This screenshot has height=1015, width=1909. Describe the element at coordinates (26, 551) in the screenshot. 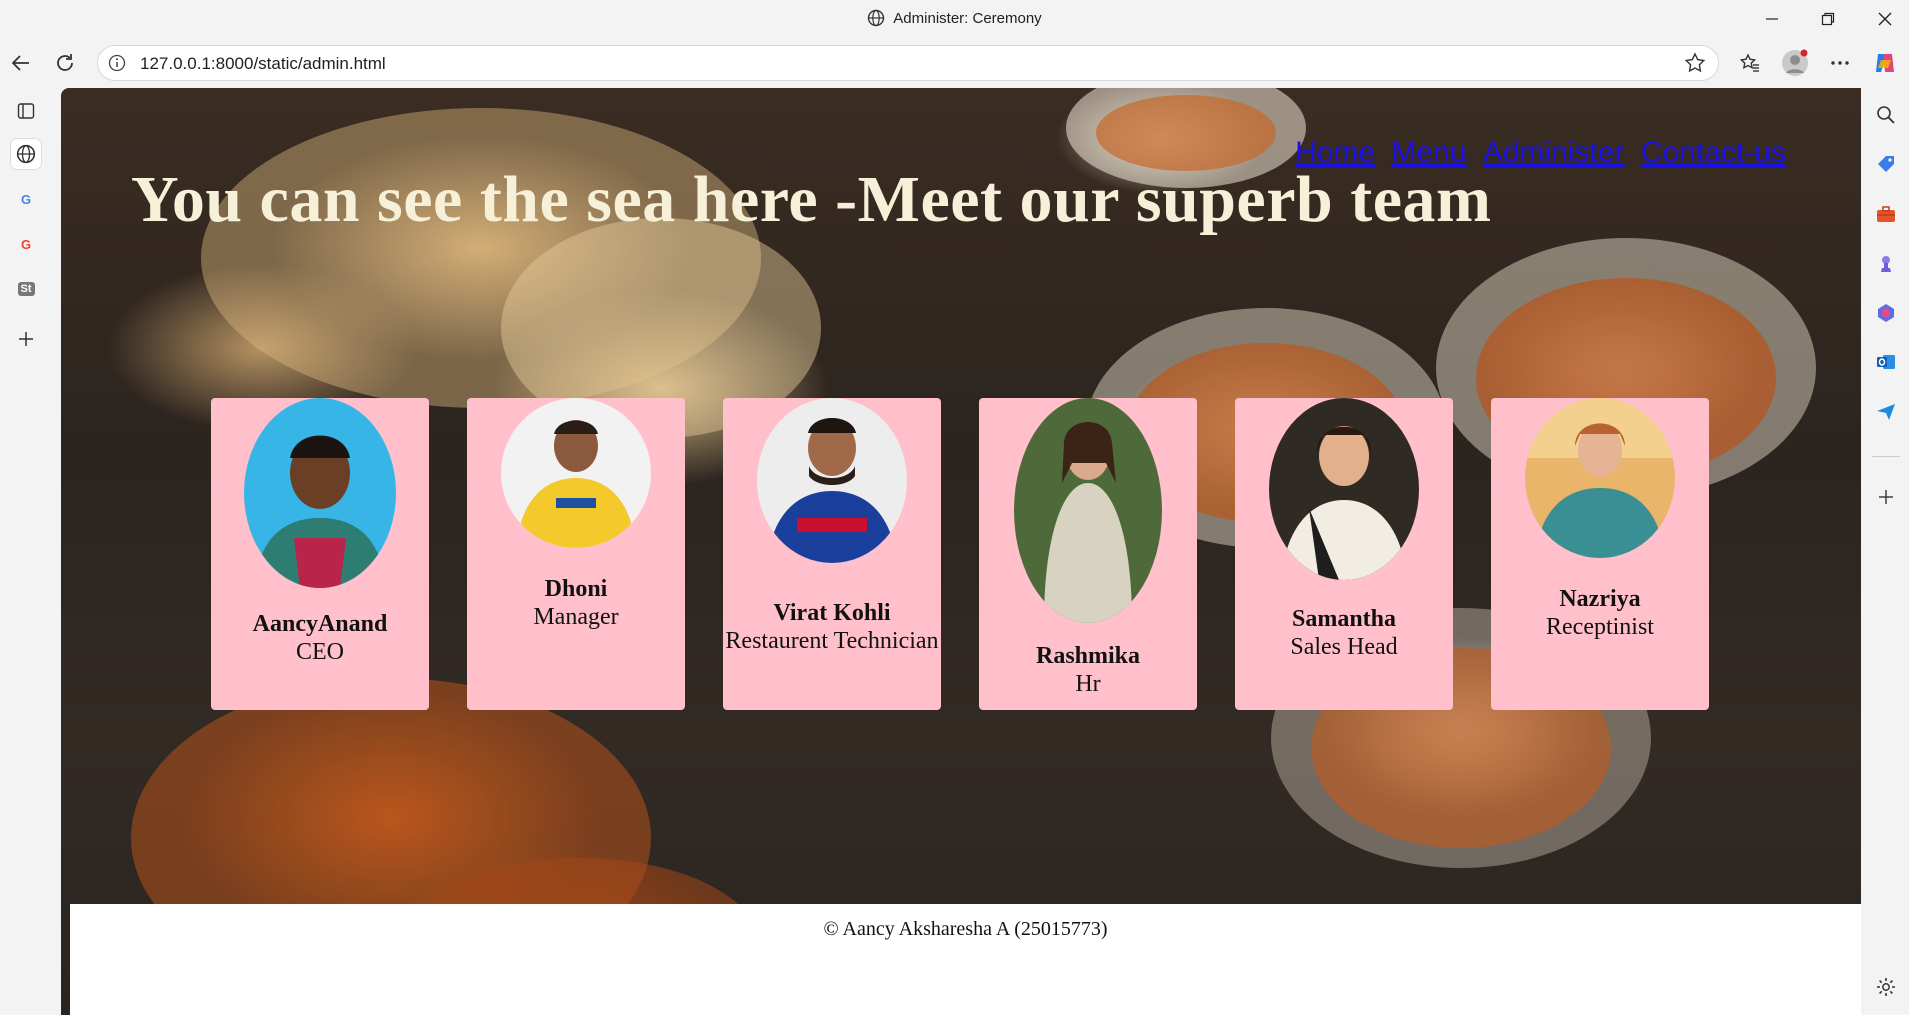

I see `vertical-tabs-rail: G G St` at that location.